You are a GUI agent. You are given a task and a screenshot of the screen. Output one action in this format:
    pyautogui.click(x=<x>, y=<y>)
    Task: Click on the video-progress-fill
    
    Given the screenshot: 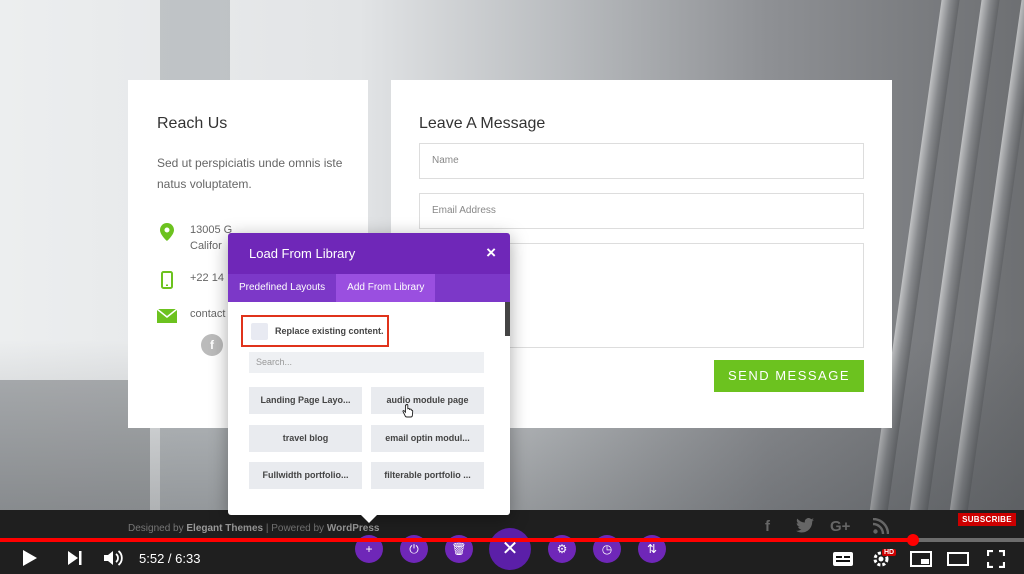 What is the action you would take?
    pyautogui.click(x=457, y=540)
    